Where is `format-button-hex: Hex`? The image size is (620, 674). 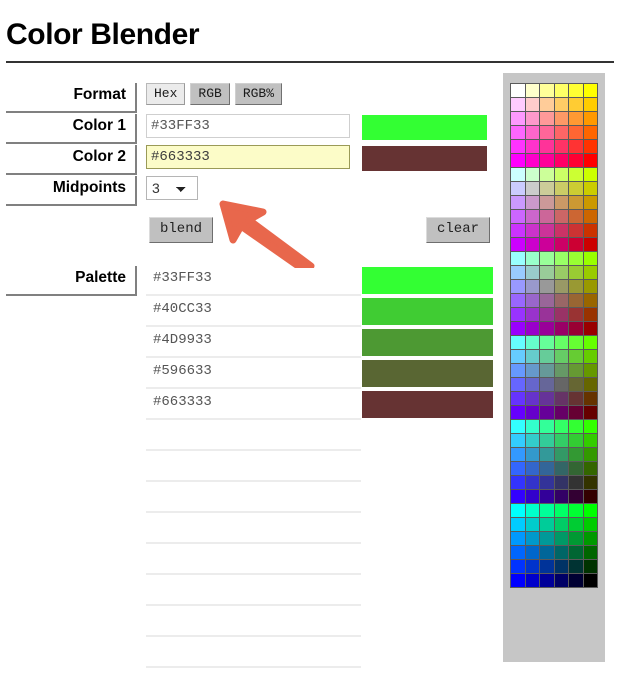 format-button-hex: Hex is located at coordinates (166, 94).